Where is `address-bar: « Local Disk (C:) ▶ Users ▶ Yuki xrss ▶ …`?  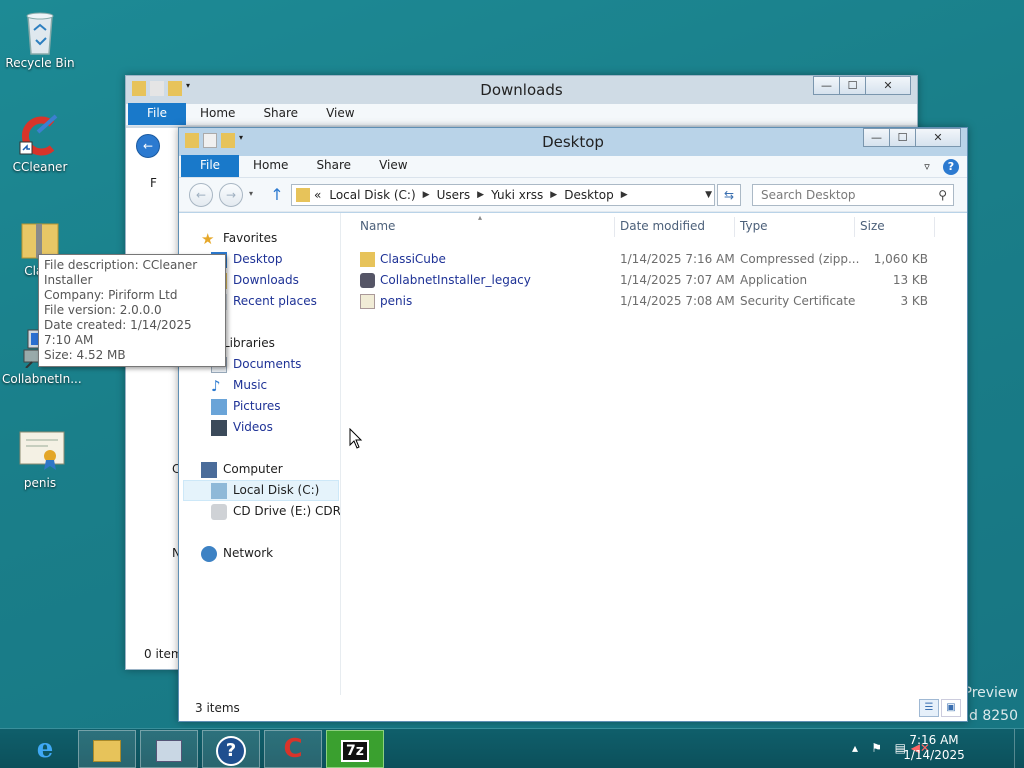
address-bar: « Local Disk (C:) ▶ Users ▶ Yuki xrss ▶ … is located at coordinates (503, 195).